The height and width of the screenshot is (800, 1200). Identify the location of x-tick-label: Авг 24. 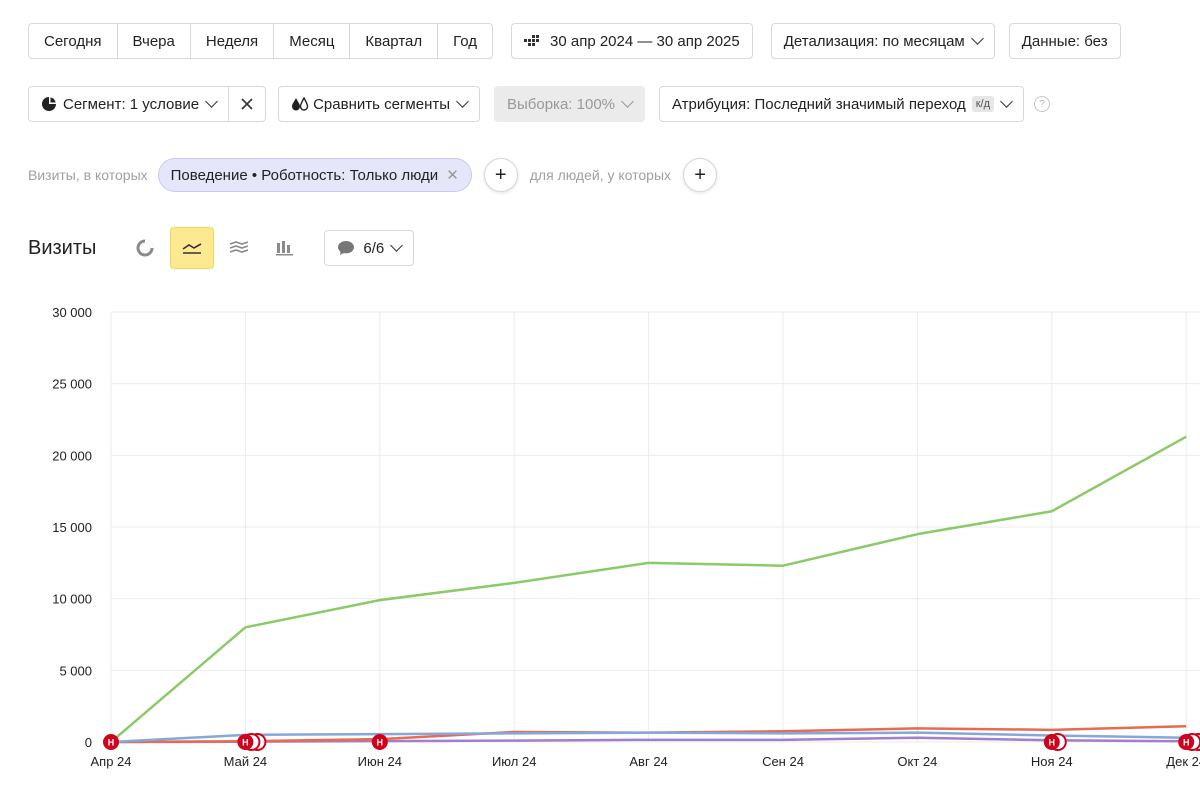
(648, 761).